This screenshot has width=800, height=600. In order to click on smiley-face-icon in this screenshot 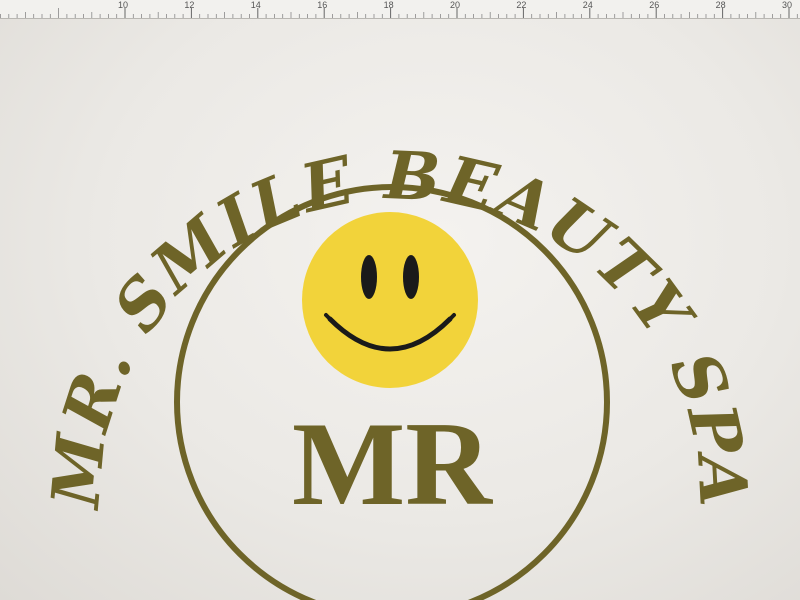, I will do `click(390, 300)`.